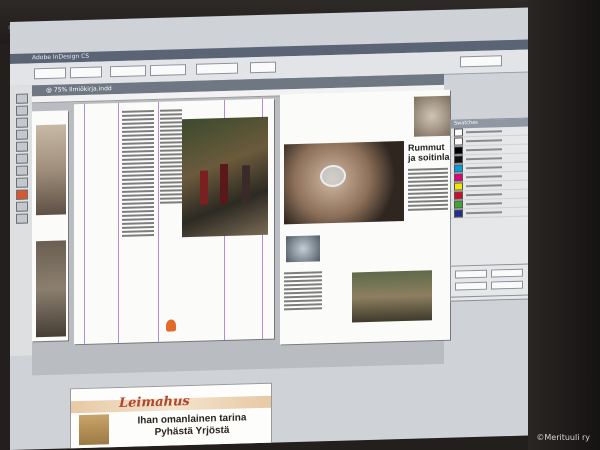 This screenshot has height=450, width=600. I want to click on swatch-item, so click(489, 213).